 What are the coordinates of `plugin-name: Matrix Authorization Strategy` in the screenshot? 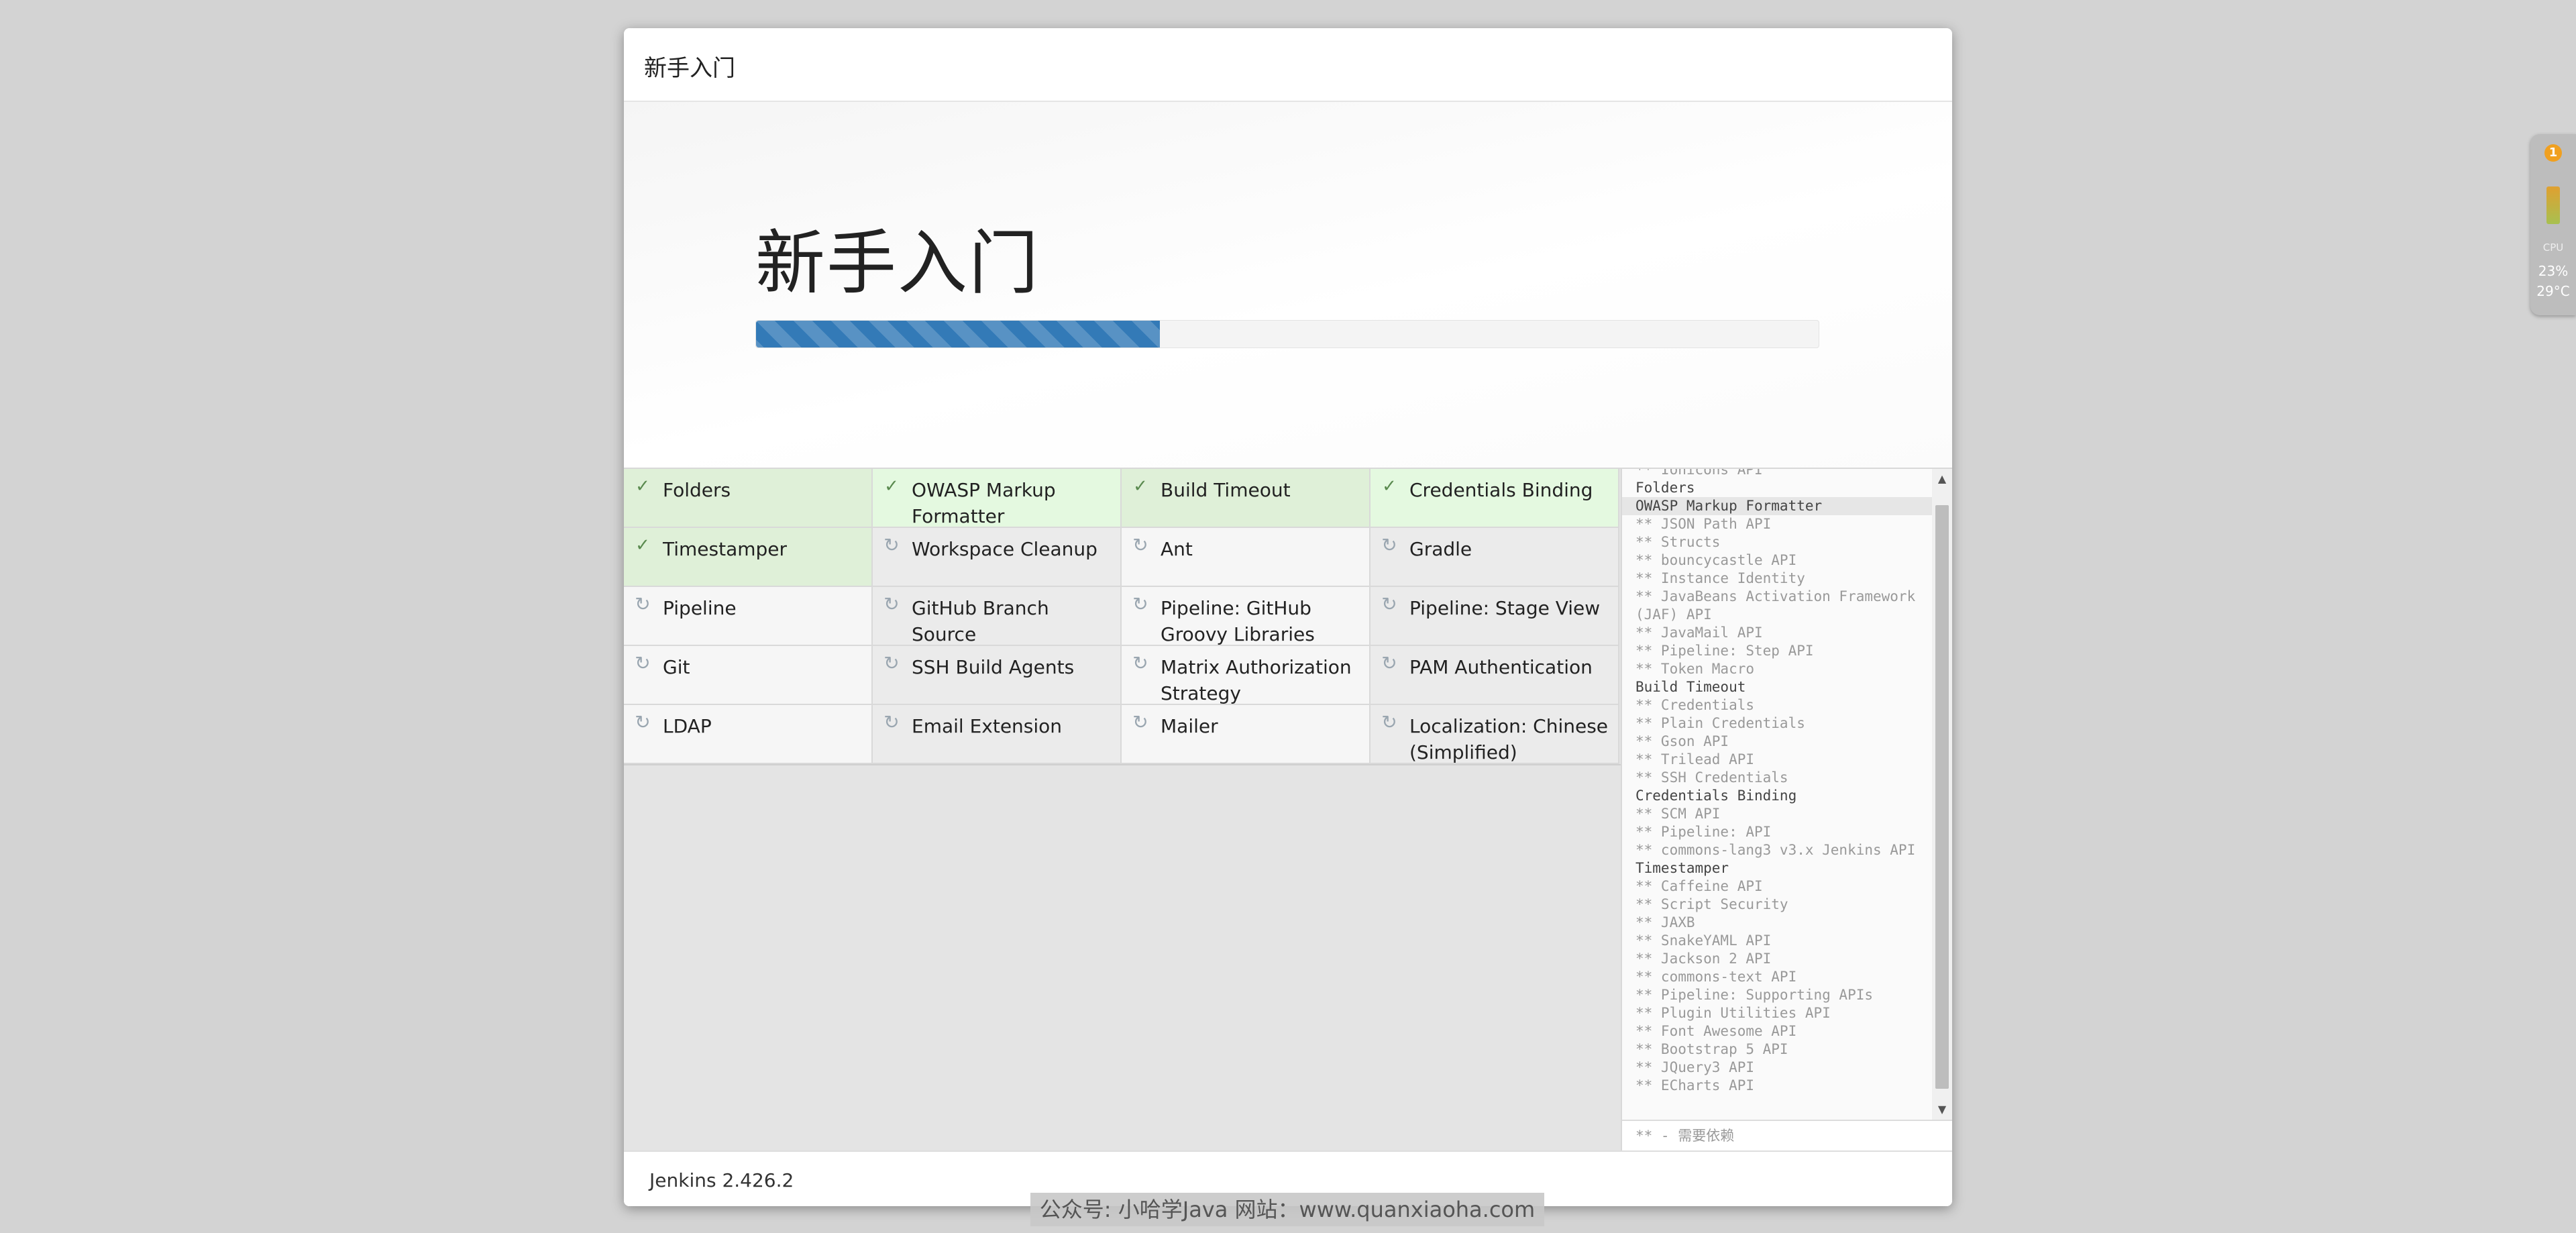 It's located at (1256, 680).